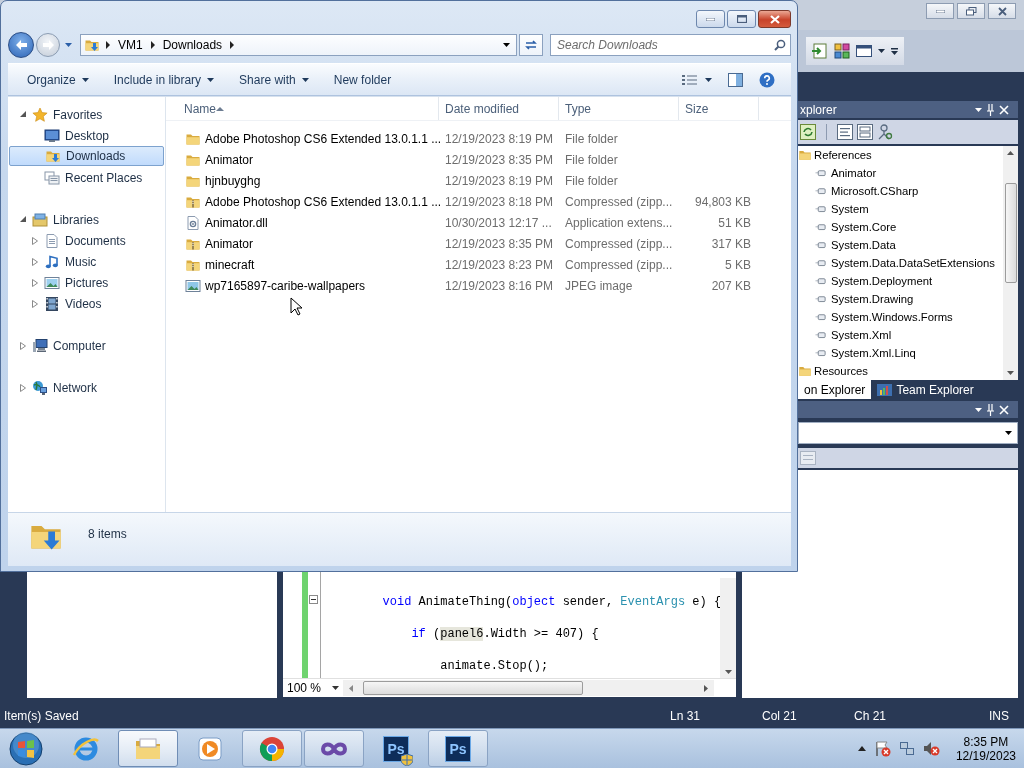  Describe the element at coordinates (362, 79) in the screenshot. I see `command-button: New folder` at that location.